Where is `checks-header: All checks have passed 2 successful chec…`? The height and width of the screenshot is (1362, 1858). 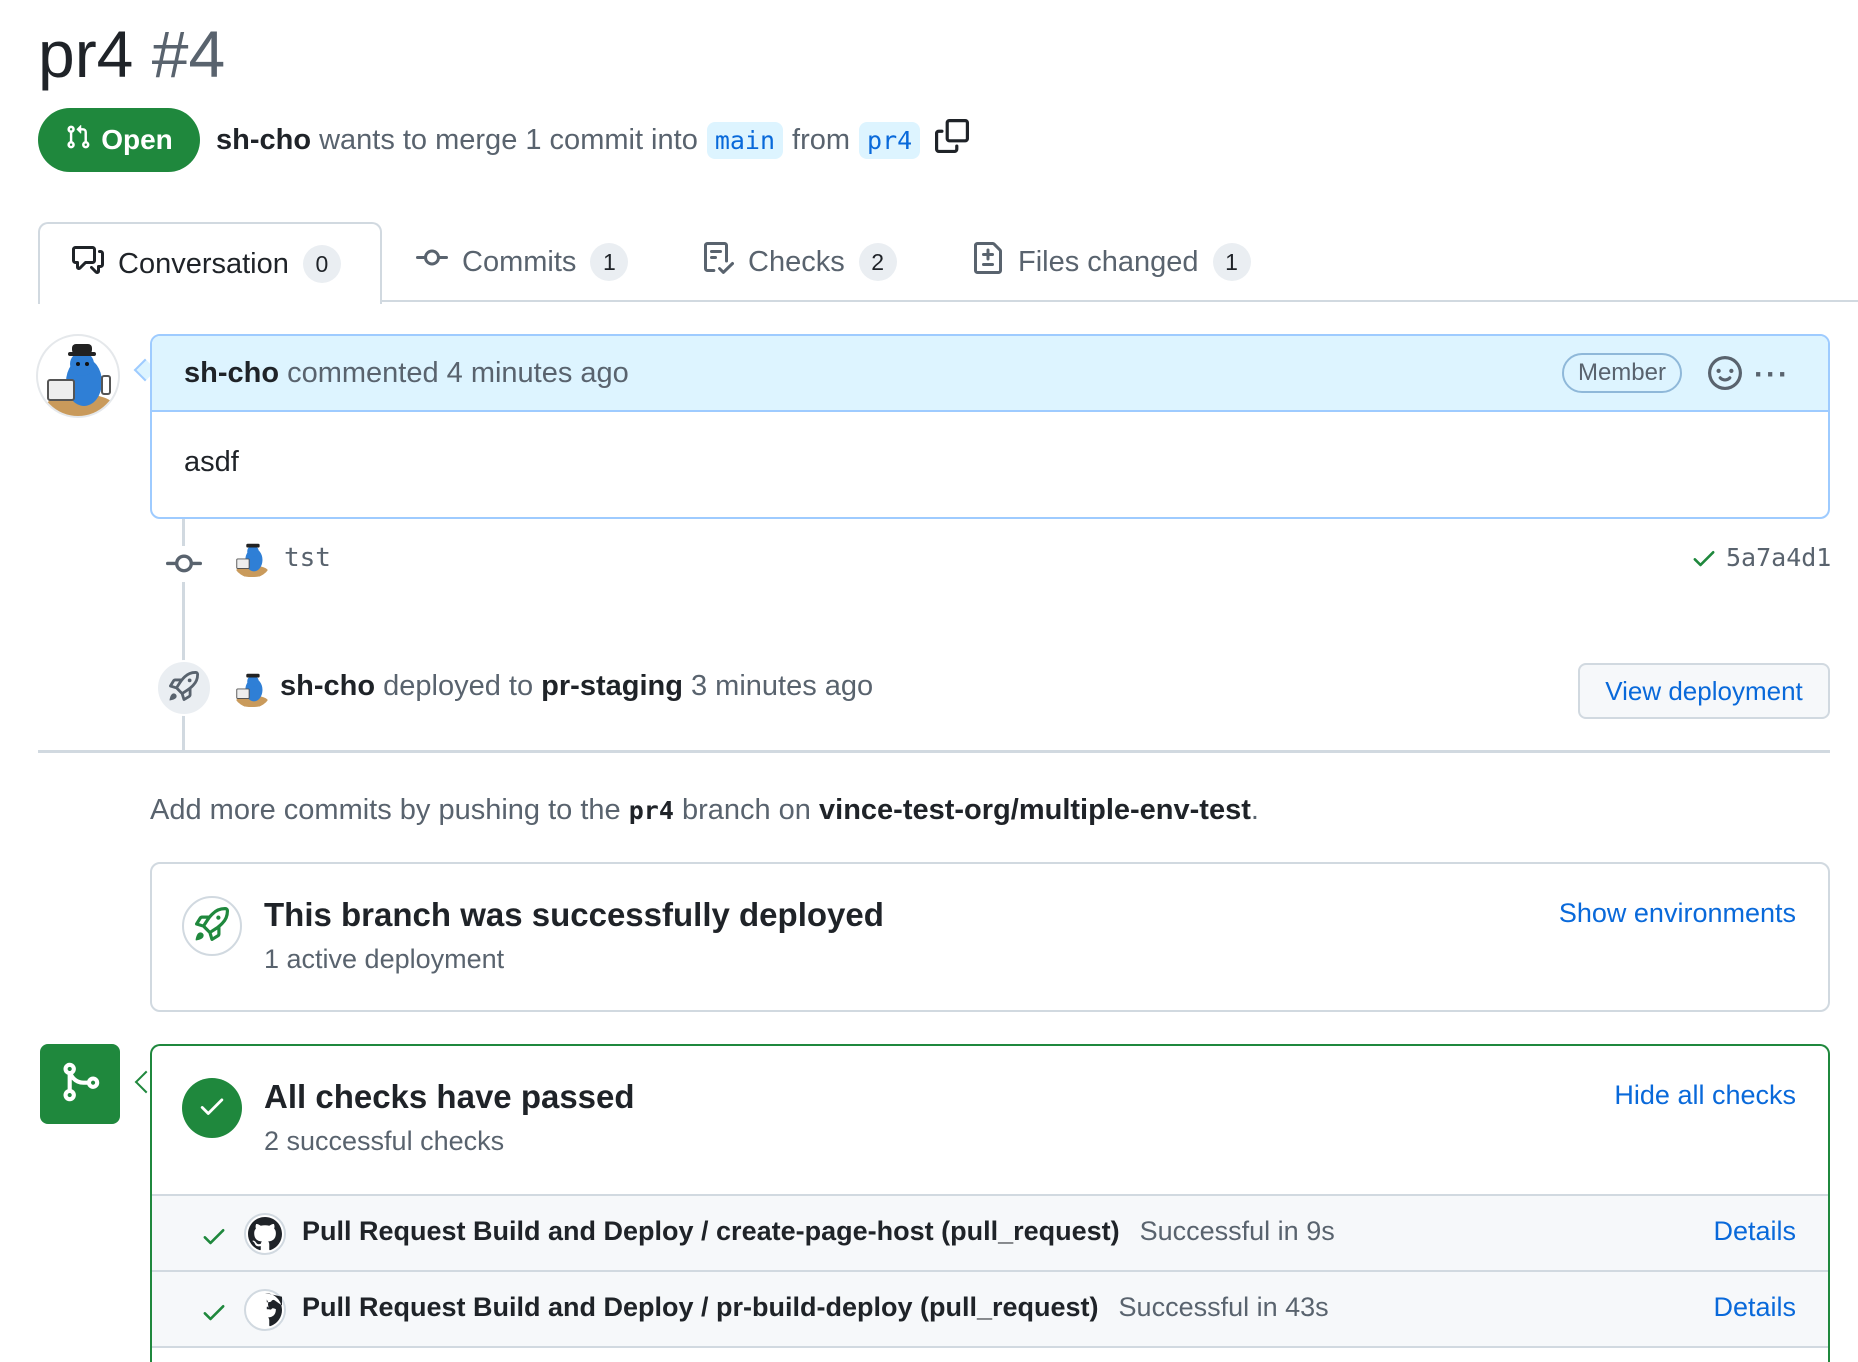
checks-header: All checks have passed 2 successful chec… is located at coordinates (990, 1121).